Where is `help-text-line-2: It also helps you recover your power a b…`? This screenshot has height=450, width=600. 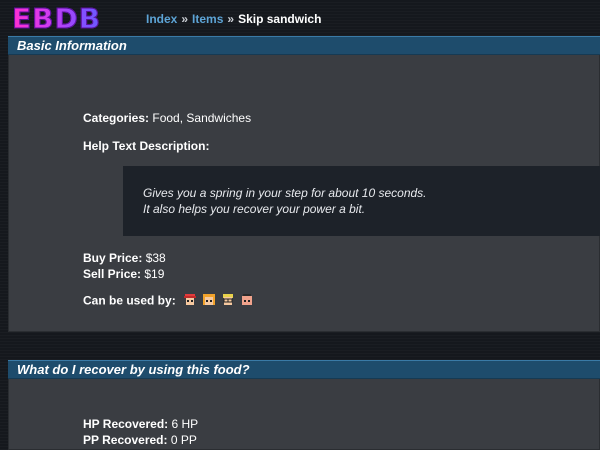 help-text-line-2: It also helps you recover your power a b… is located at coordinates (254, 209).